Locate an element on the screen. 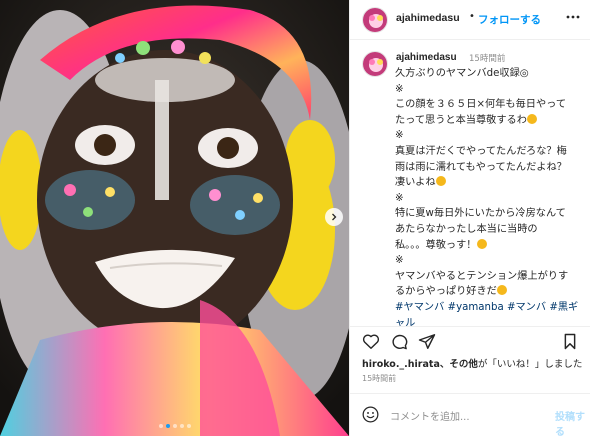  liker-username: hiroko._.hirata is located at coordinates (401, 364).